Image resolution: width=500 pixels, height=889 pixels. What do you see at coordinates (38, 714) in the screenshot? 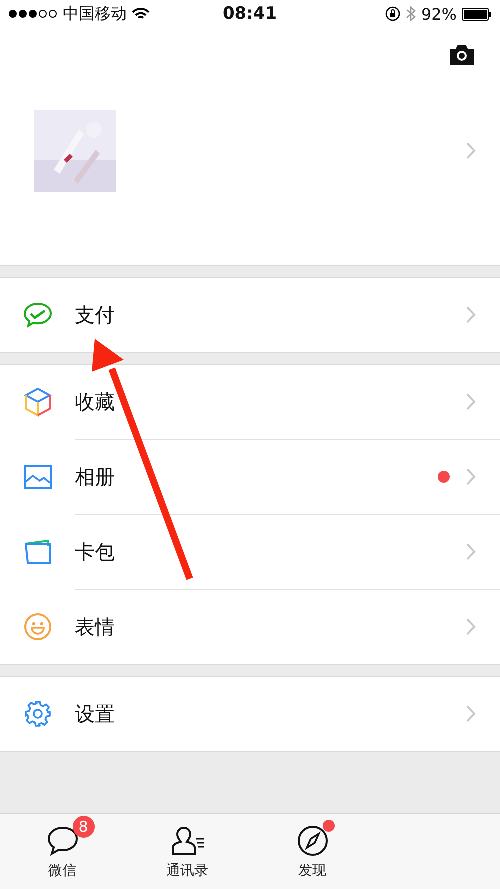
I see `settings-icon` at bounding box center [38, 714].